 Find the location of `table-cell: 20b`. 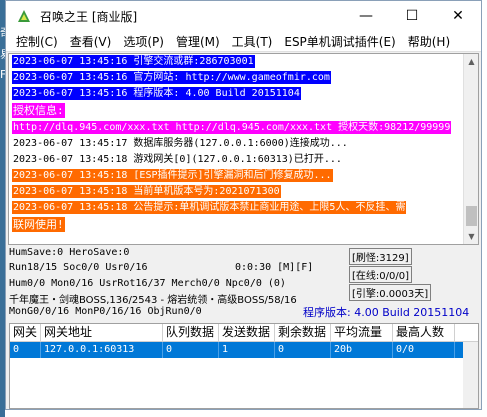

table-cell: 20b is located at coordinates (362, 350).